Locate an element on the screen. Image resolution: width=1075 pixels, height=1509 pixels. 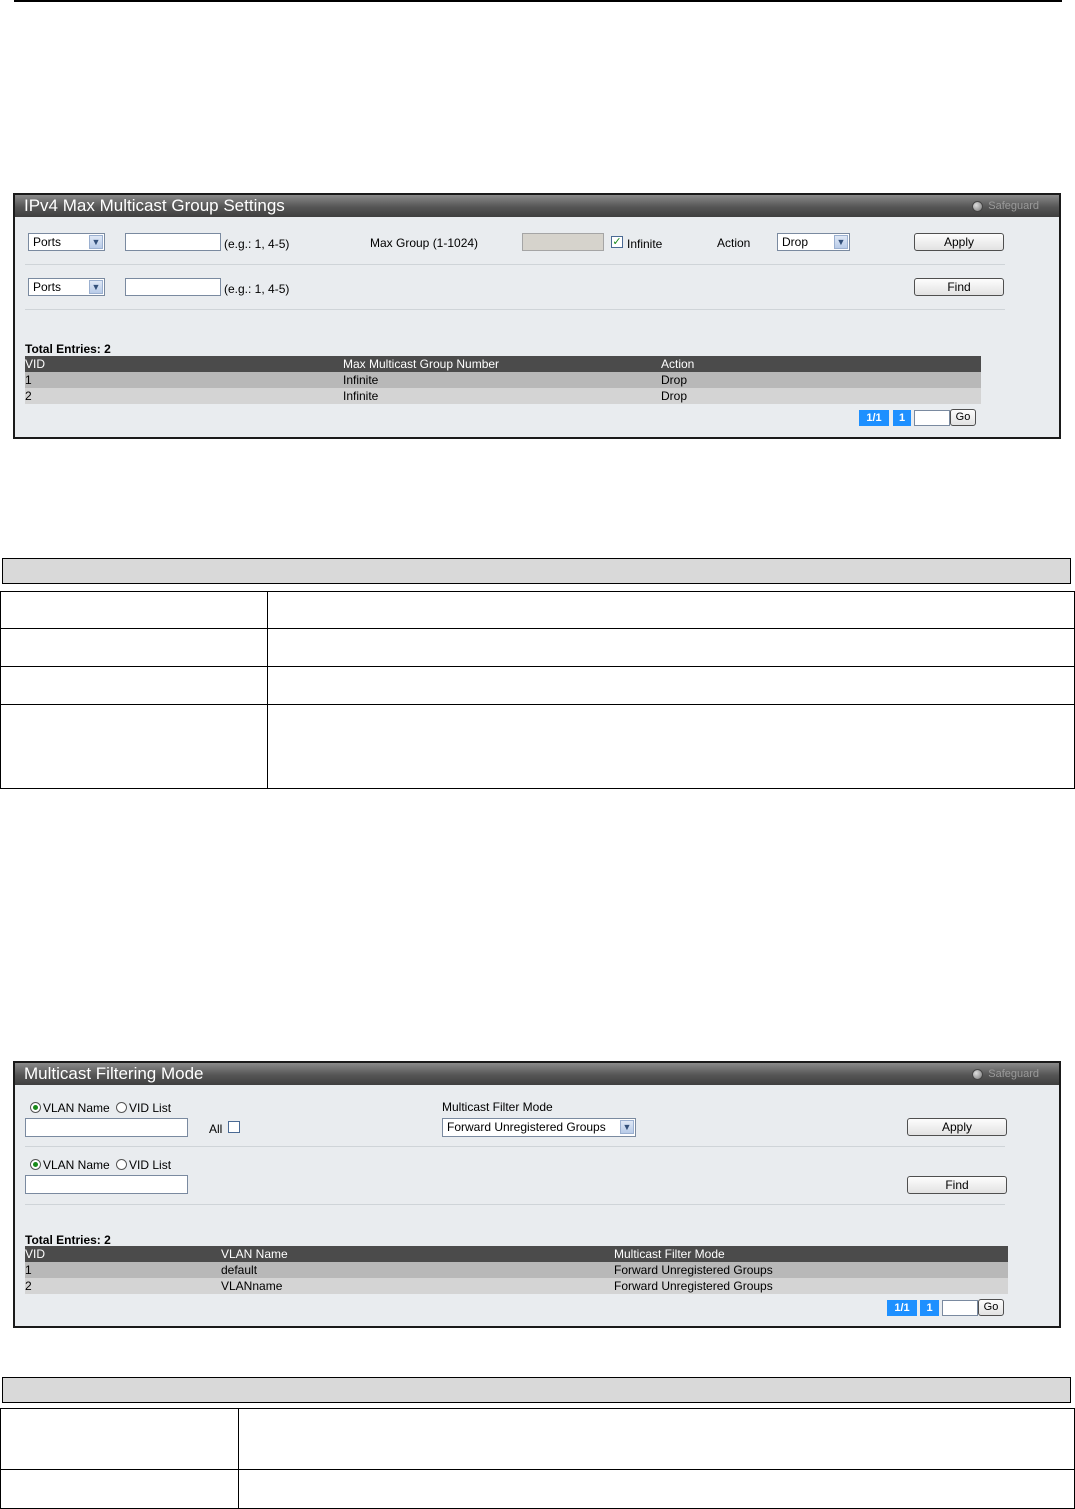
cell-vlan-name: default is located at coordinates (239, 1270).